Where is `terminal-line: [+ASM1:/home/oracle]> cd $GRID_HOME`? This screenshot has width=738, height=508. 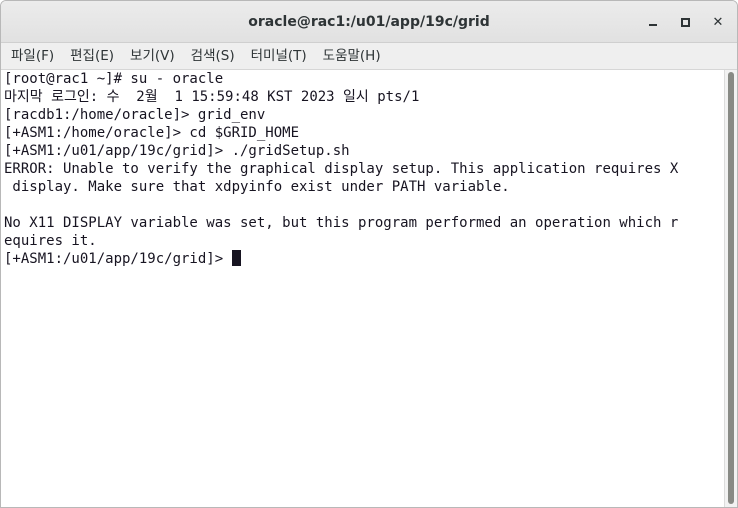 terminal-line: [+ASM1:/home/oracle]> cd $GRID_HOME is located at coordinates (152, 133).